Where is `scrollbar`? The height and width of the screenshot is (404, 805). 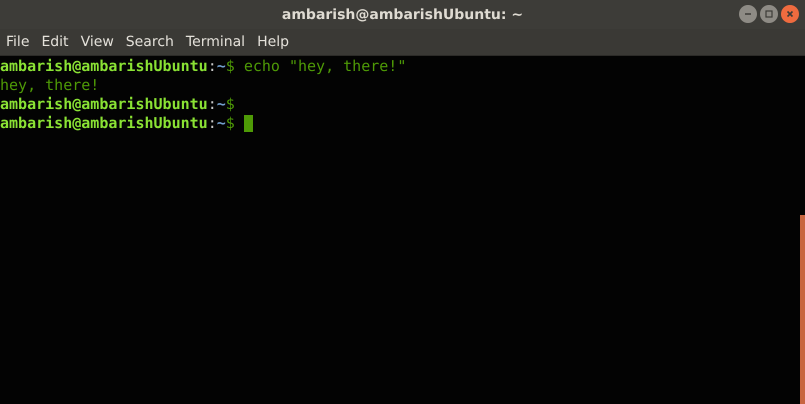 scrollbar is located at coordinates (802, 309).